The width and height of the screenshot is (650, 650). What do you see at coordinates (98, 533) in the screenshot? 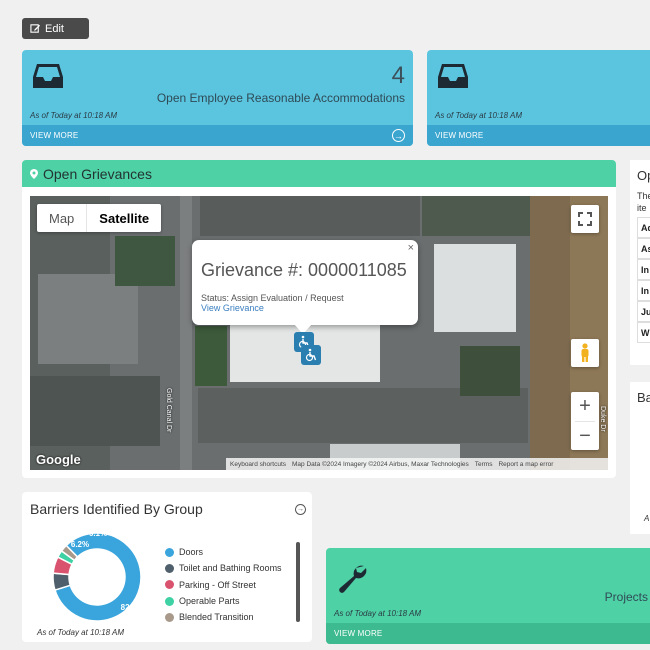
I see `donut-data-label: 6.1%` at bounding box center [98, 533].